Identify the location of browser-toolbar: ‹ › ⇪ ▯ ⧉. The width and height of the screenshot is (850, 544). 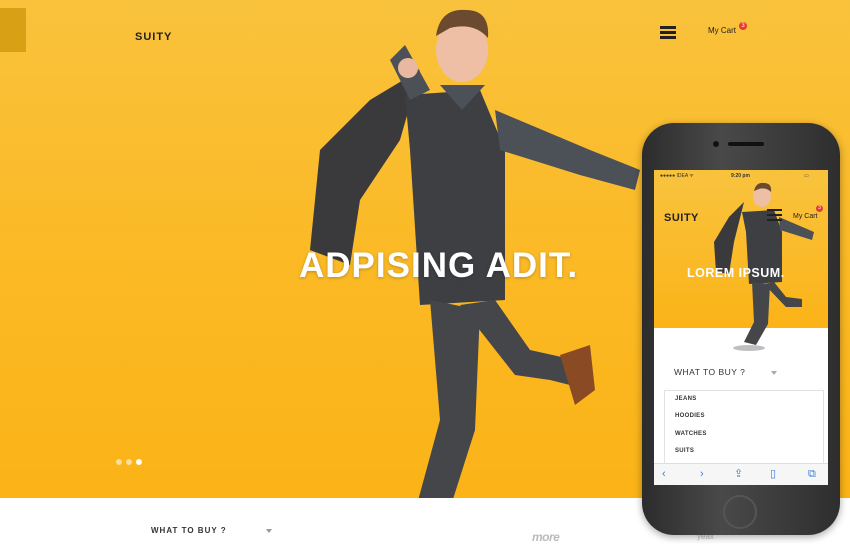
(741, 474).